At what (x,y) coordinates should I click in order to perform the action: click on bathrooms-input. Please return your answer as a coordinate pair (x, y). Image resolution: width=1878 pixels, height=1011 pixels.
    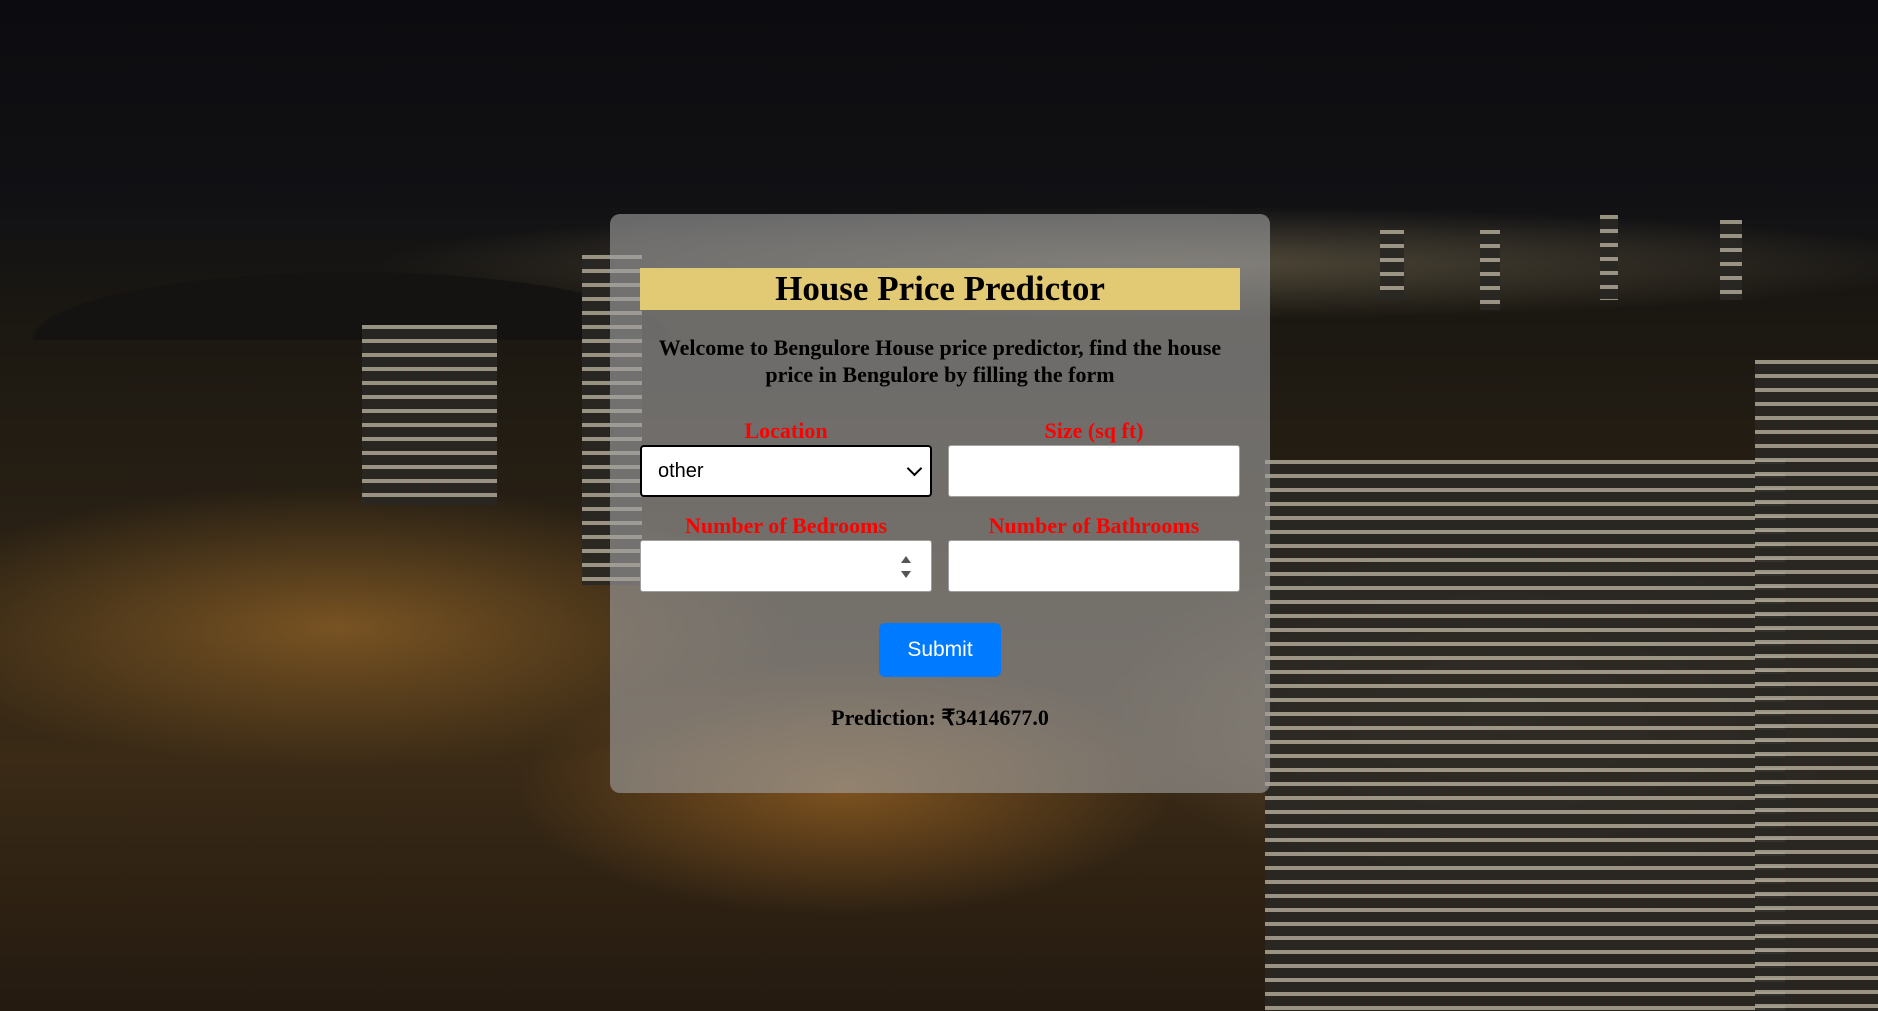
    Looking at the image, I should click on (1094, 566).